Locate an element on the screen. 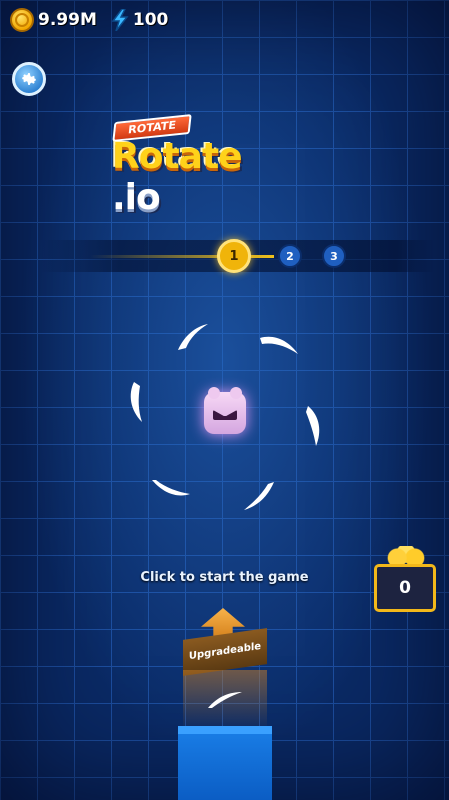 This screenshot has height=800, width=449. top-hud: 9.99M 100 is located at coordinates (89, 20).